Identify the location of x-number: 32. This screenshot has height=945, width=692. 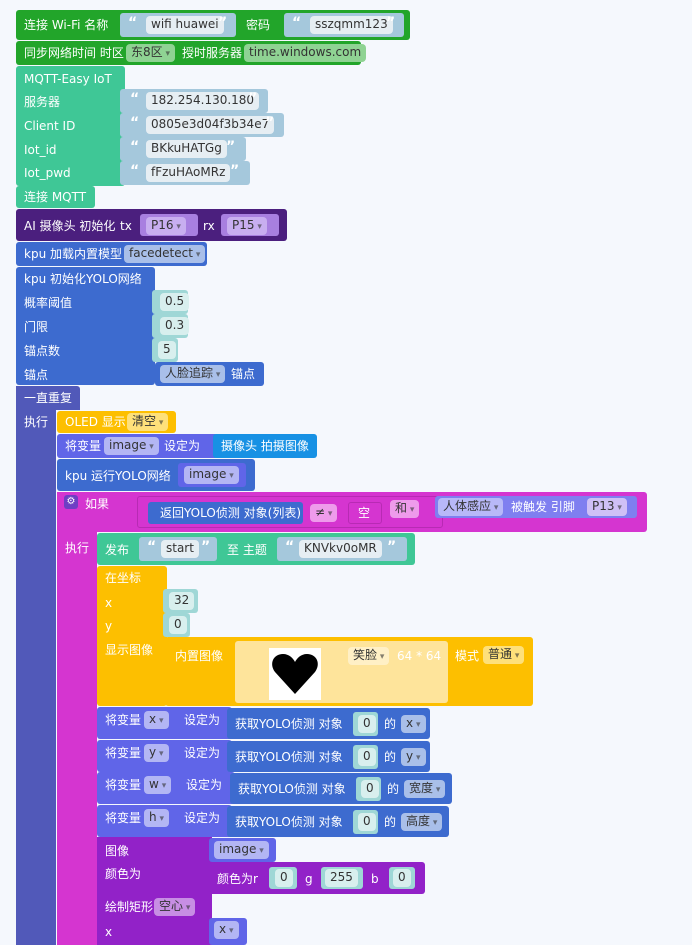
(180, 601).